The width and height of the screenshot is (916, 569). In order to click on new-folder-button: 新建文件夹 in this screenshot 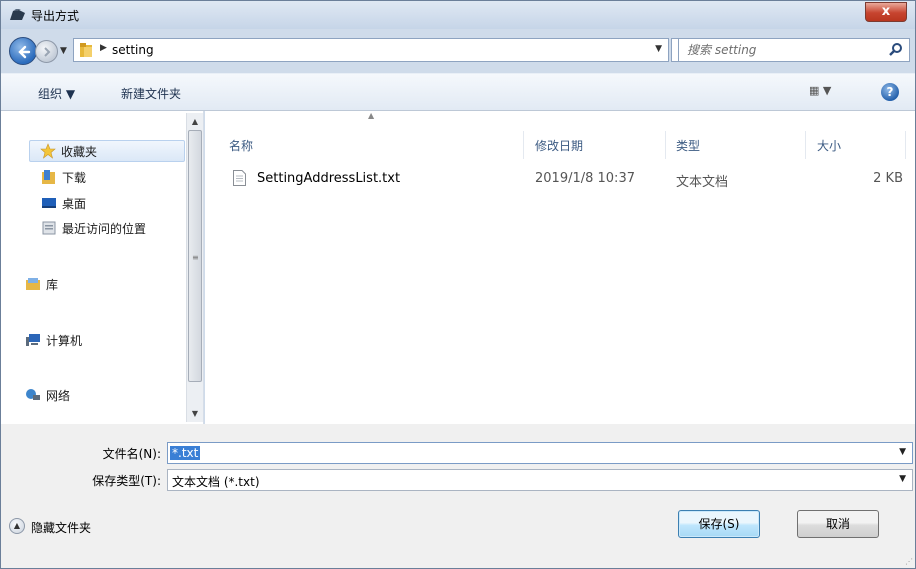, I will do `click(151, 93)`.